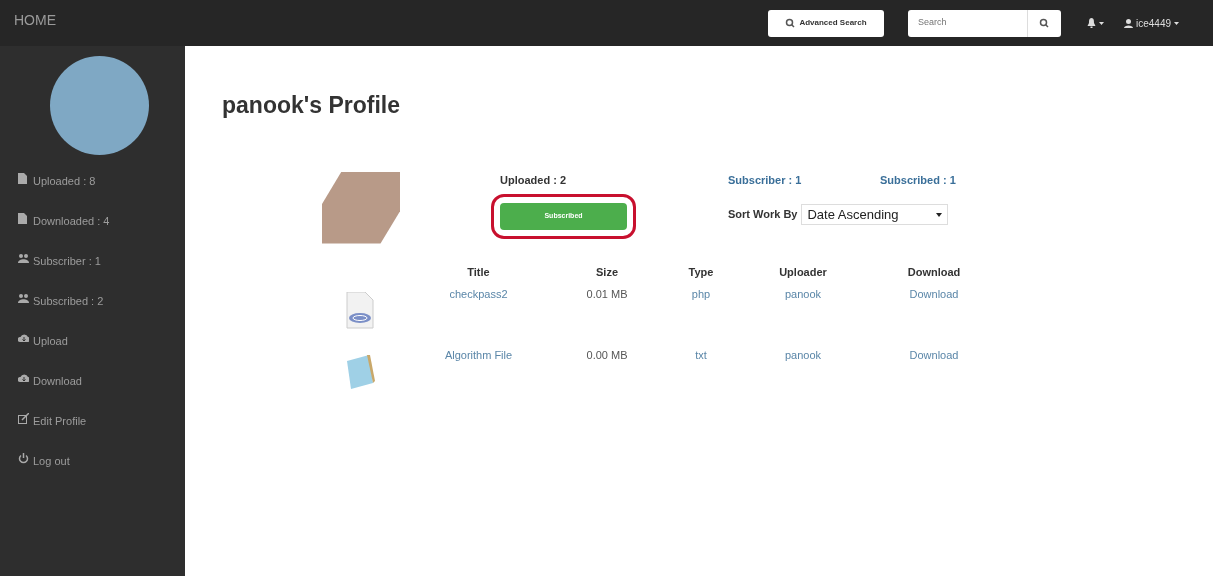 The width and height of the screenshot is (1213, 576). What do you see at coordinates (1091, 23) in the screenshot?
I see `bell-icon` at bounding box center [1091, 23].